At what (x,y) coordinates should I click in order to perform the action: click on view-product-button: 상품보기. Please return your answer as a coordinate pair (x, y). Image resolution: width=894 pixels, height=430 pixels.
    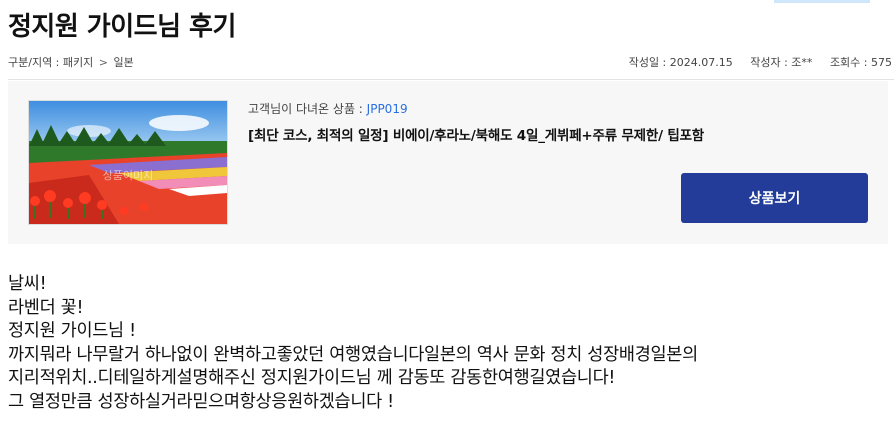
    Looking at the image, I should click on (774, 198).